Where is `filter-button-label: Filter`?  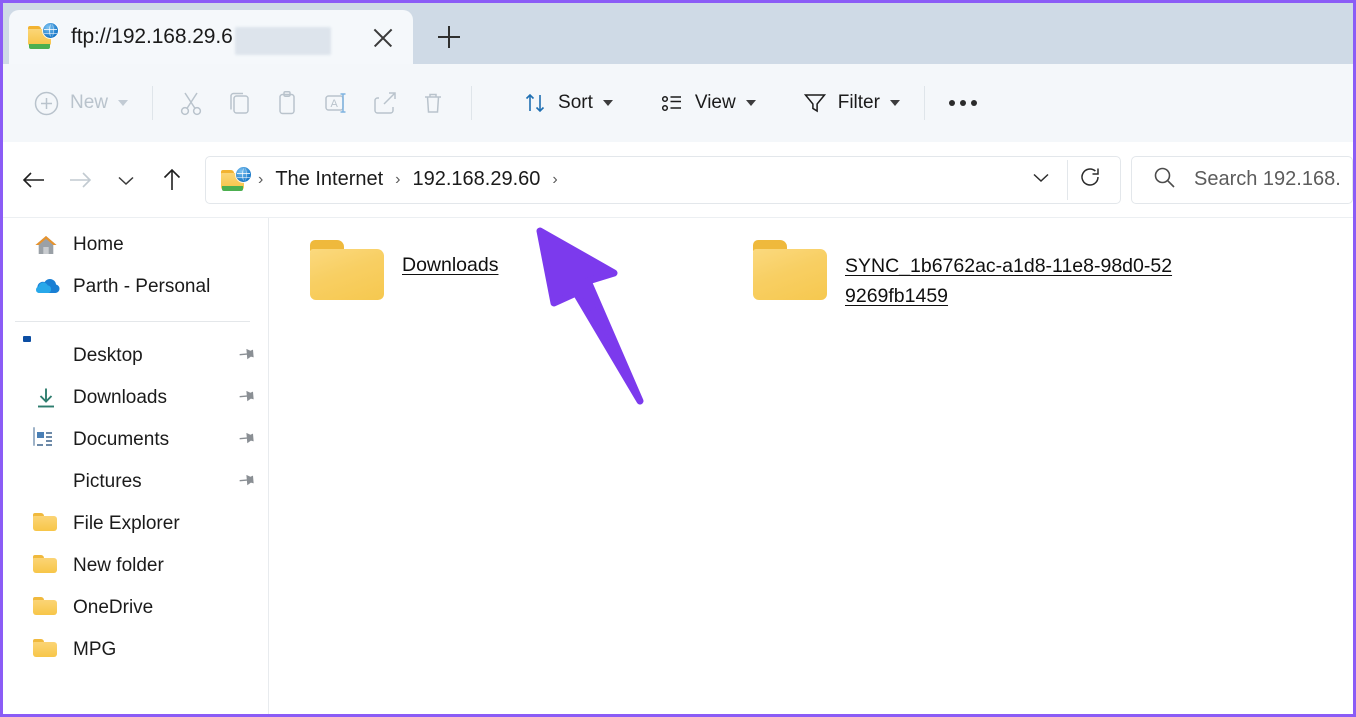 filter-button-label: Filter is located at coordinates (858, 102).